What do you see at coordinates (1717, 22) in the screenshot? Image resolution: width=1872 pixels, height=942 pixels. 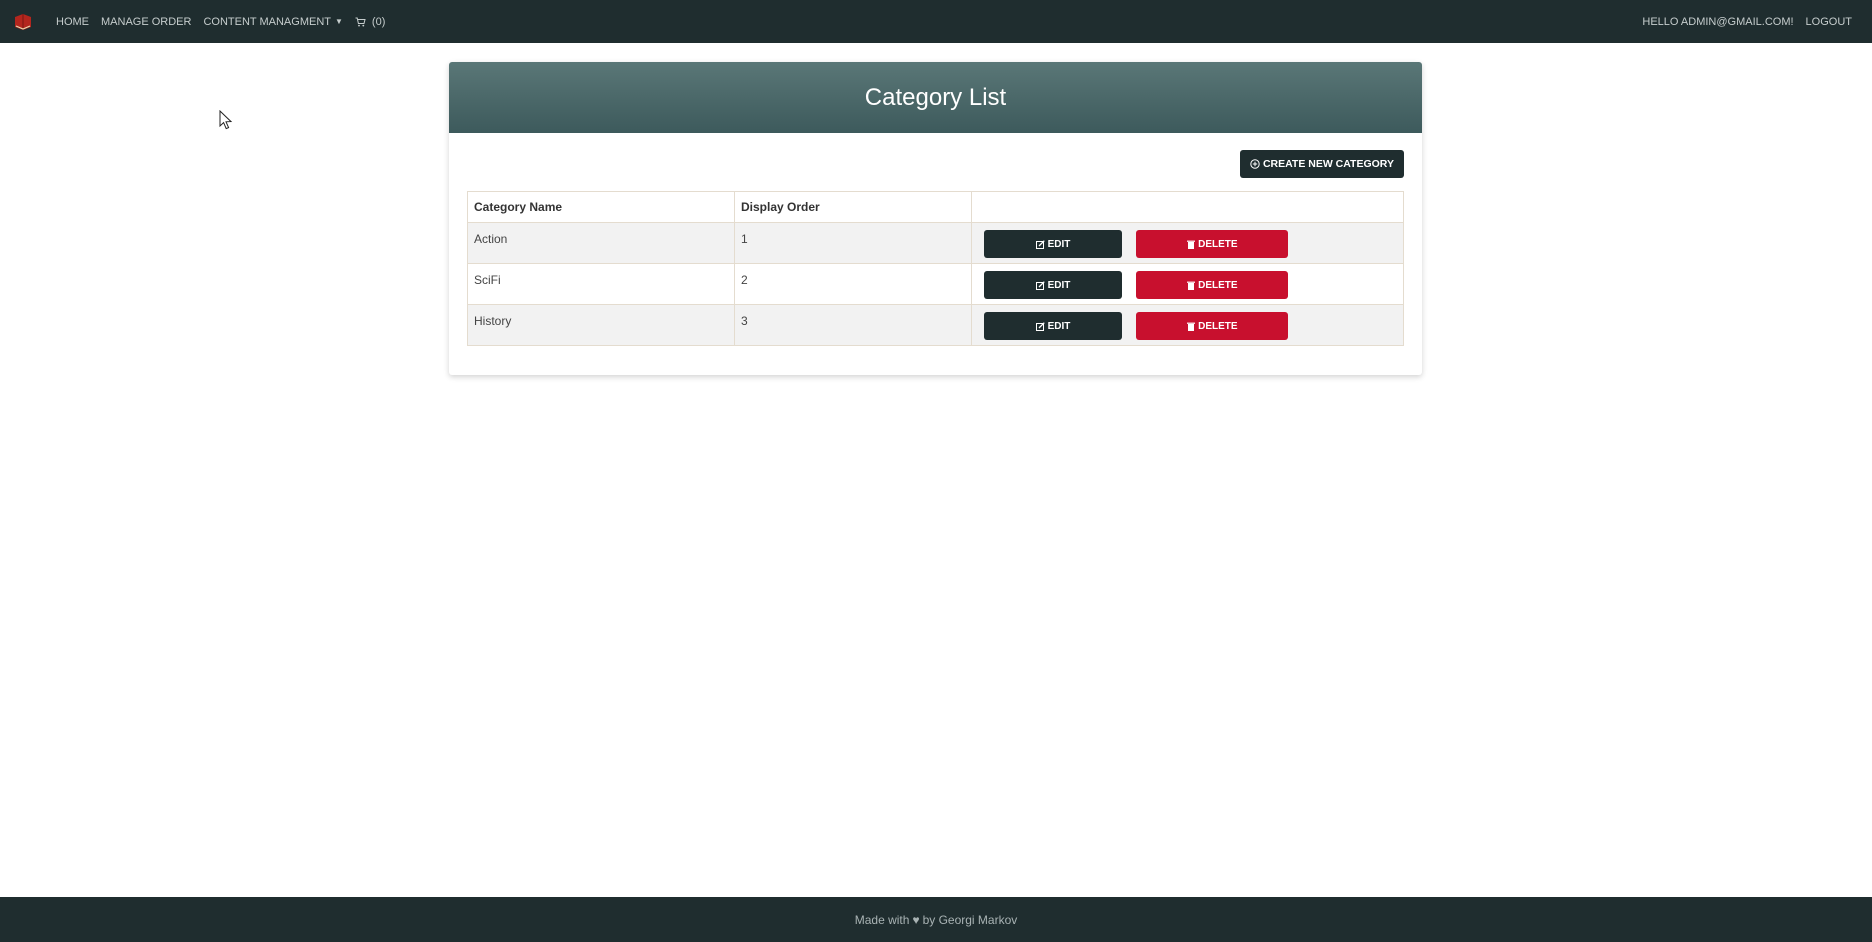 I see `nav-user-greeting: HELLO ADMIN@GMAIL.COM!` at bounding box center [1717, 22].